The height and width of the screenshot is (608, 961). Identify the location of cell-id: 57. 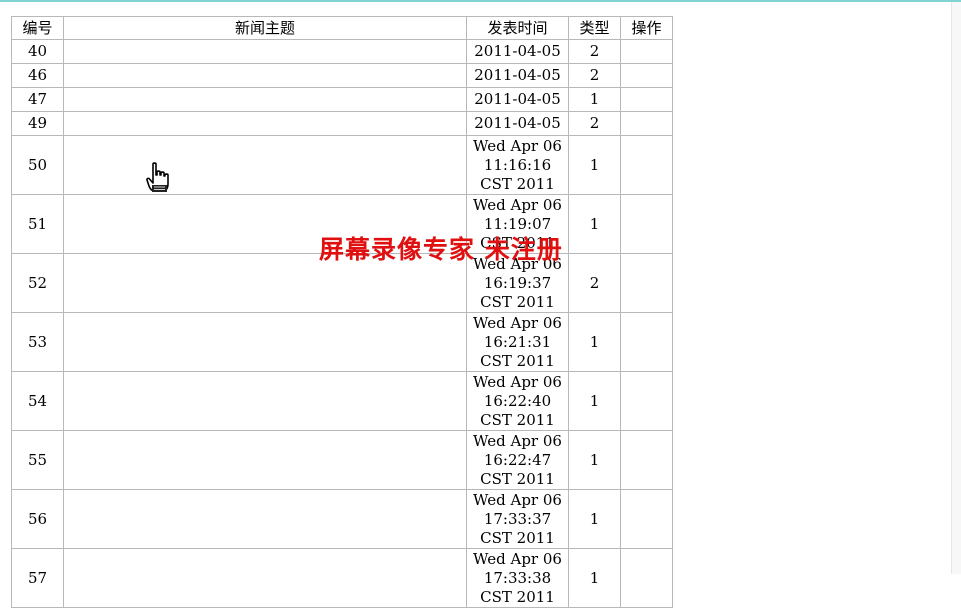
(37, 578).